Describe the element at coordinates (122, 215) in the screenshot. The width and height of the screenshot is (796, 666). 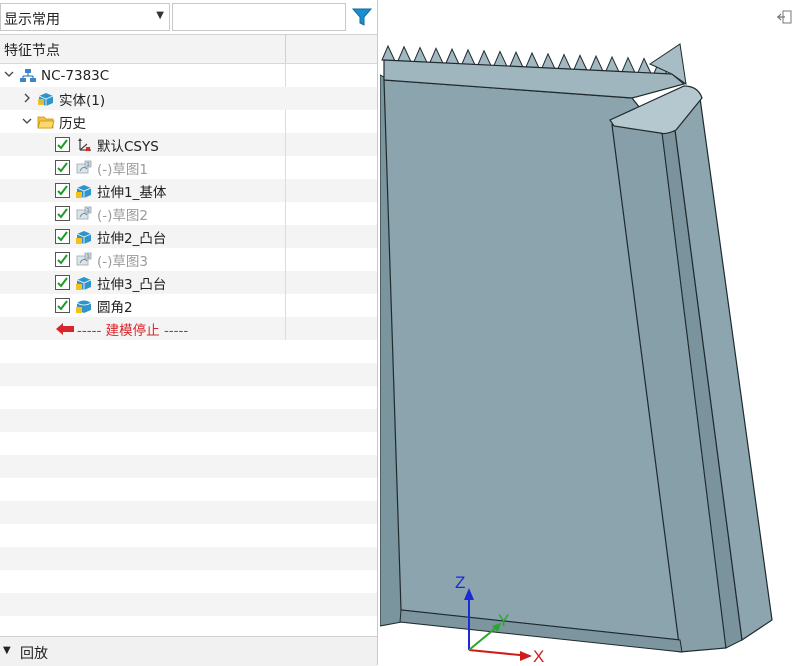
I see `tree-node-label: (-)草图2` at that location.